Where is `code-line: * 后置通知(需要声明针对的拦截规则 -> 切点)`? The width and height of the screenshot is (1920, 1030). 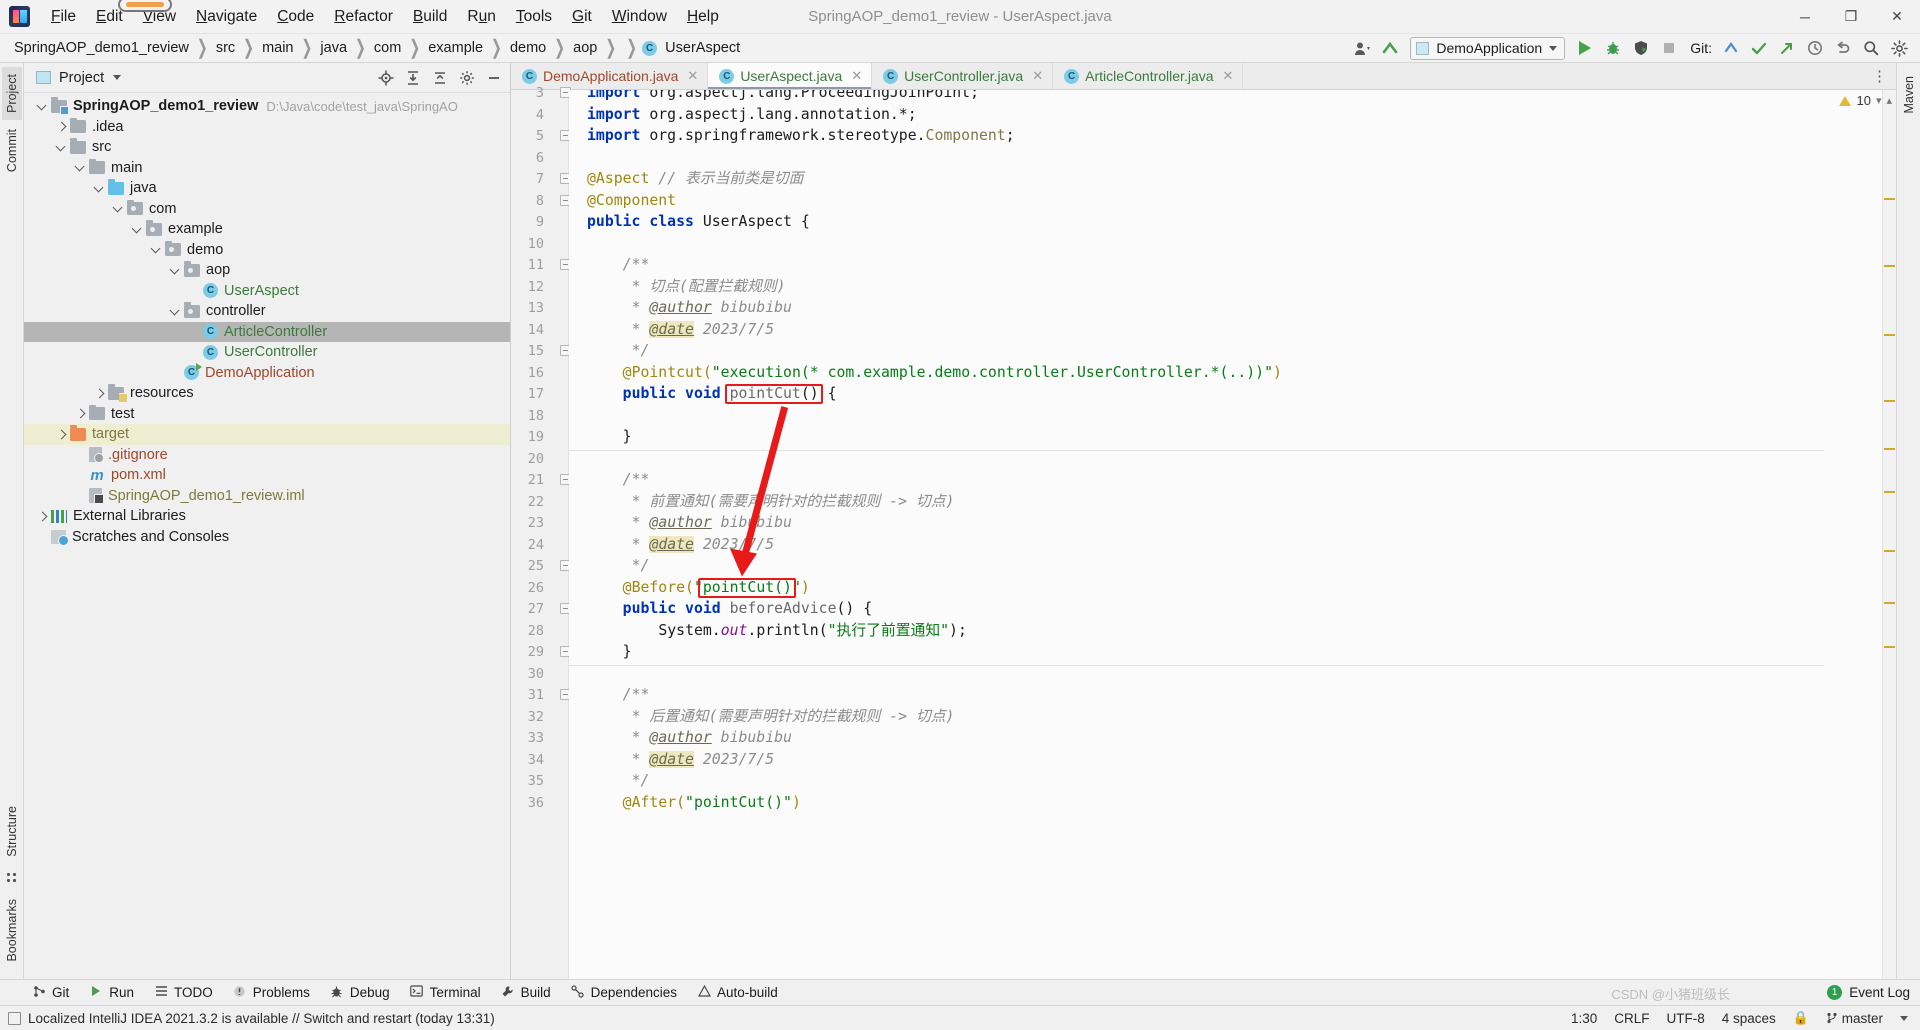 code-line: * 后置通知(需要声明针对的拦截规则 -> 切点) is located at coordinates (789, 717).